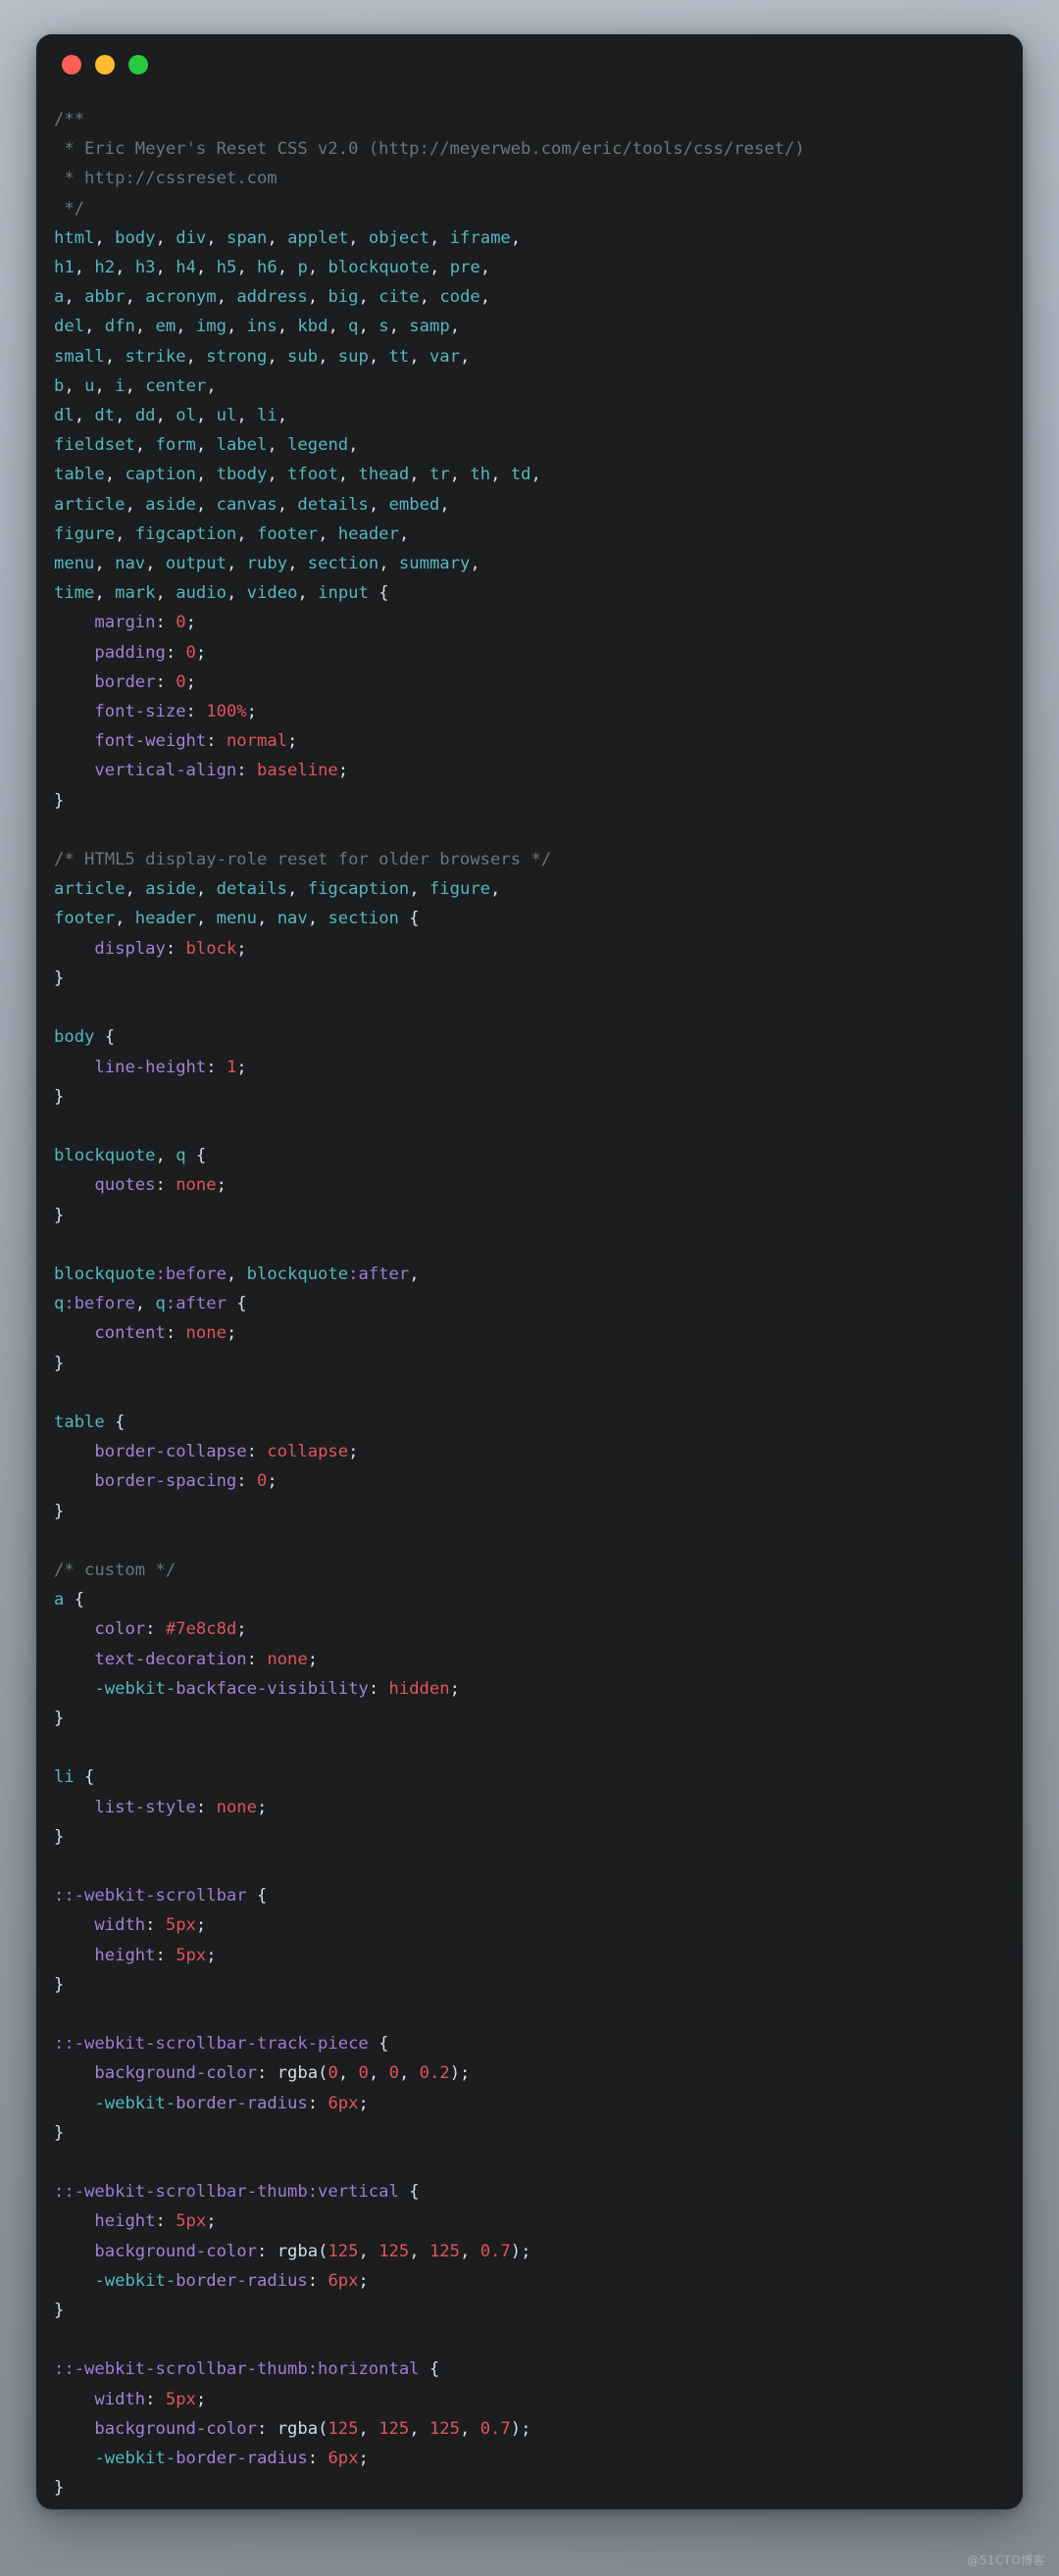 This screenshot has height=2576, width=1059. I want to click on watermark: @51CTO博客, so click(1006, 2560).